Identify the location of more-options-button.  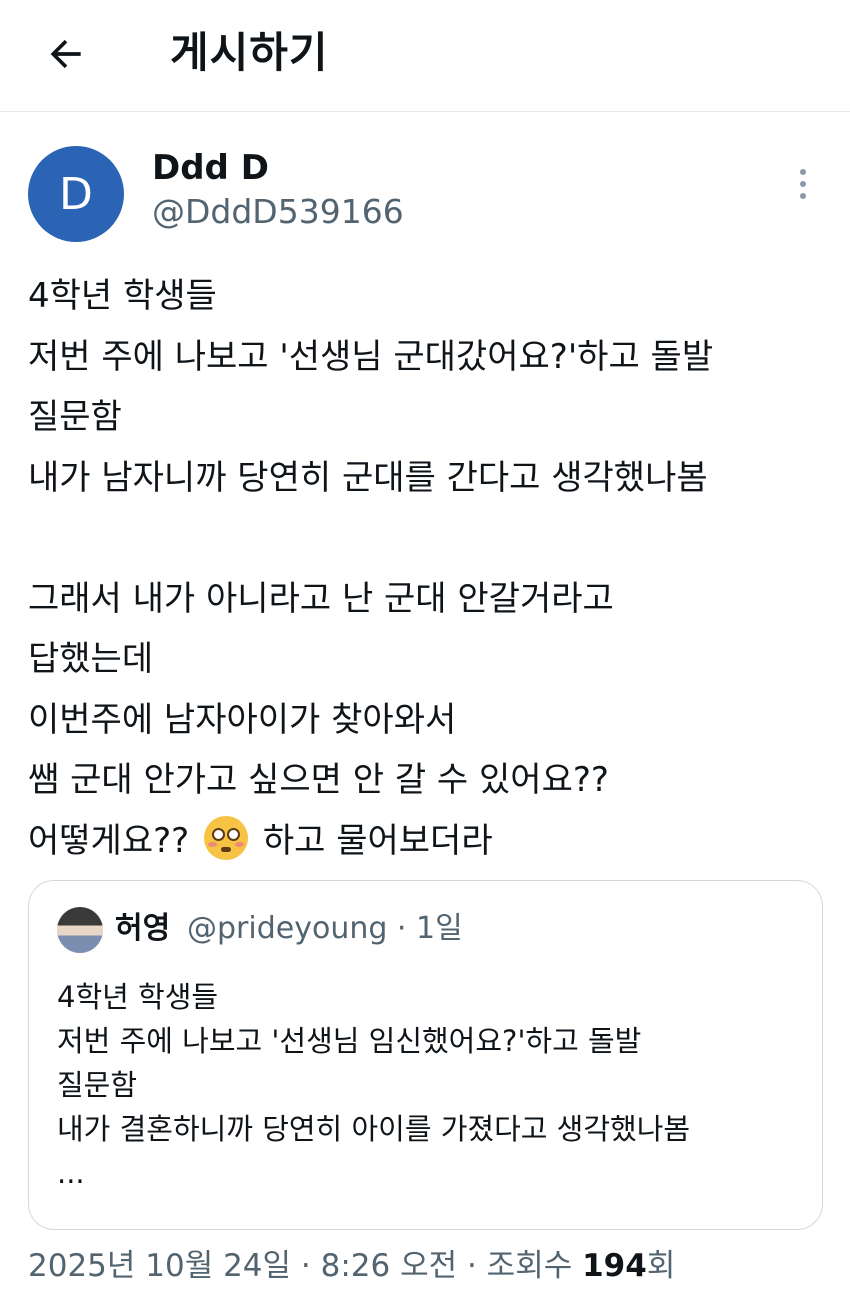
(803, 184).